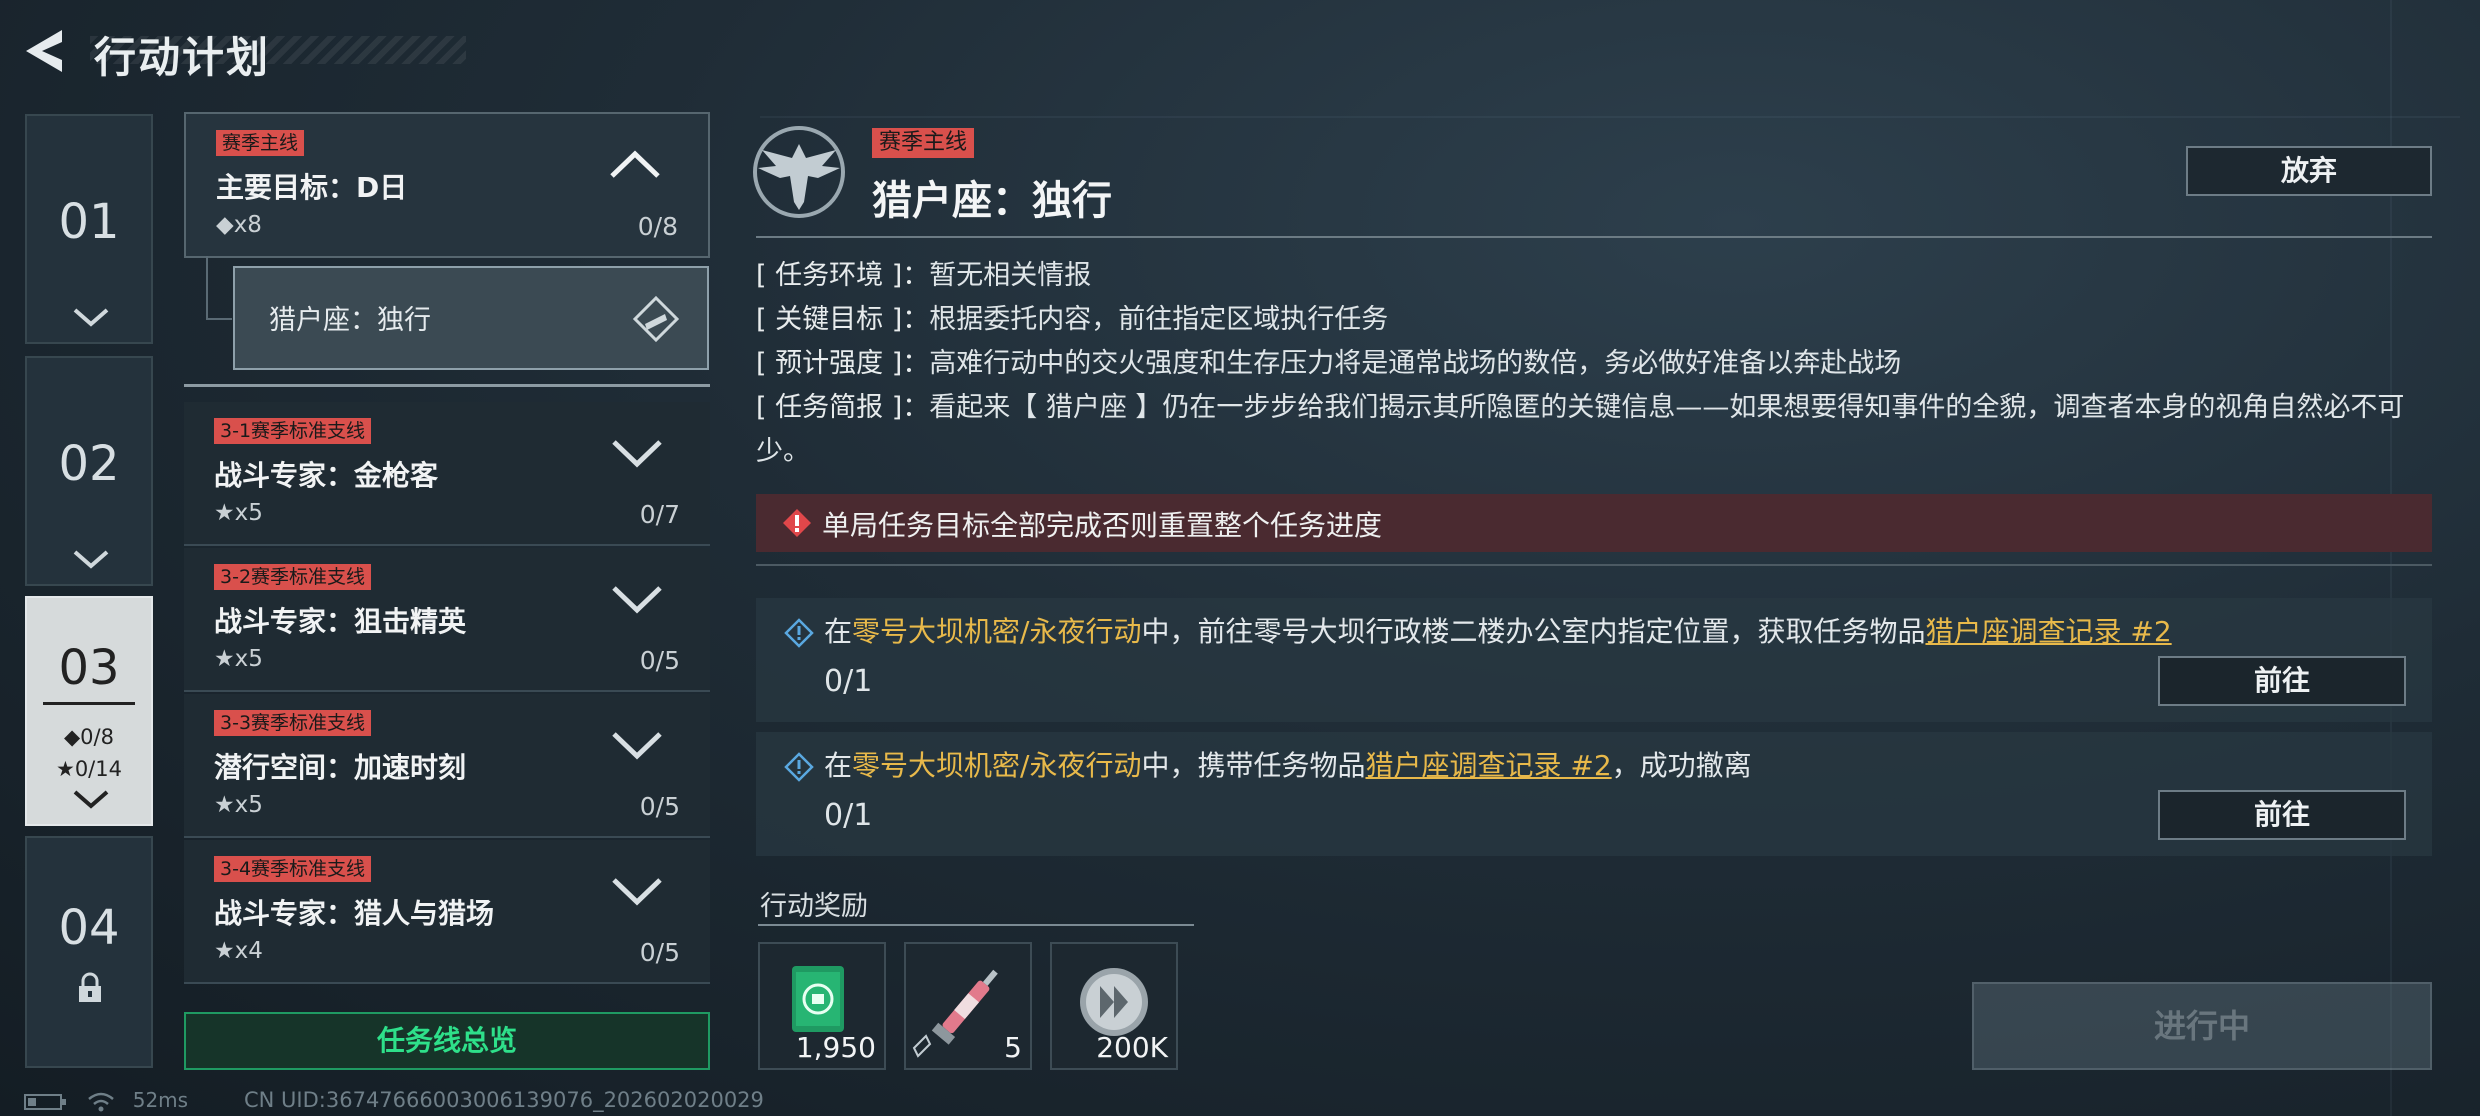 This screenshot has width=2480, height=1116. Describe the element at coordinates (447, 1041) in the screenshot. I see `quest-overview-button: 任务线总览` at that location.